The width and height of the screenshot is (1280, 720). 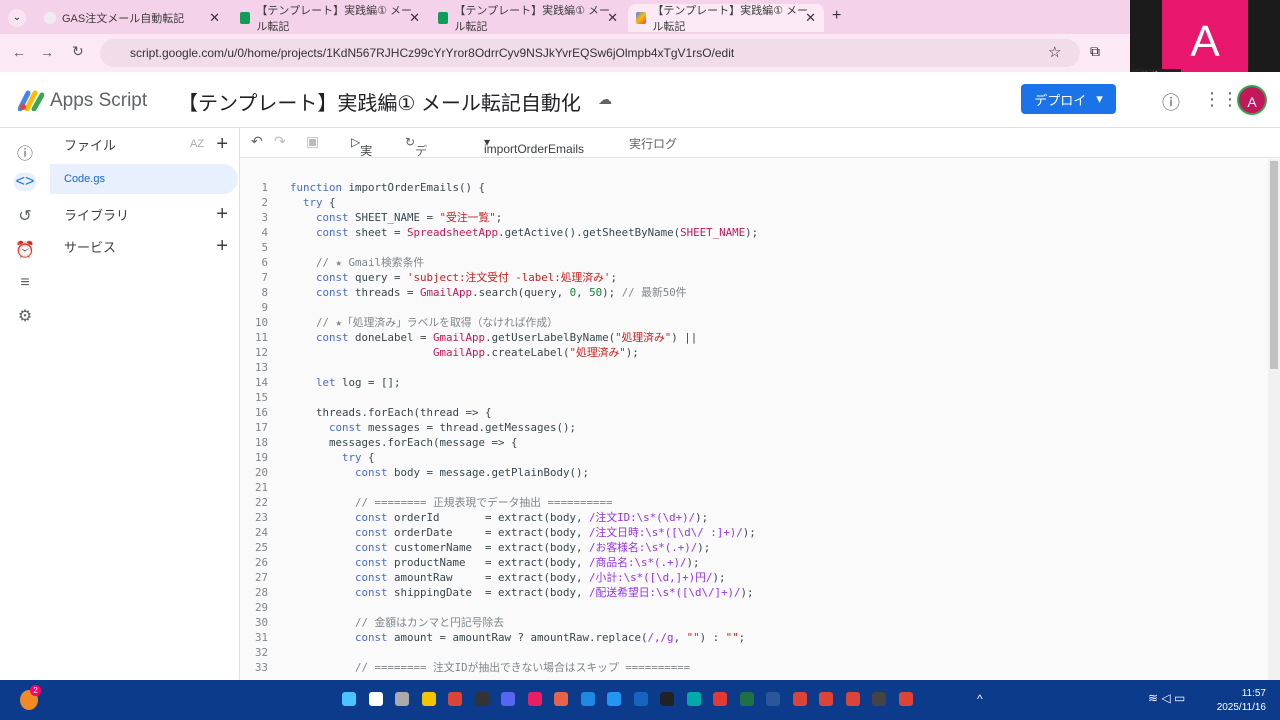 I want to click on services-section: サービス +, so click(x=144, y=246).